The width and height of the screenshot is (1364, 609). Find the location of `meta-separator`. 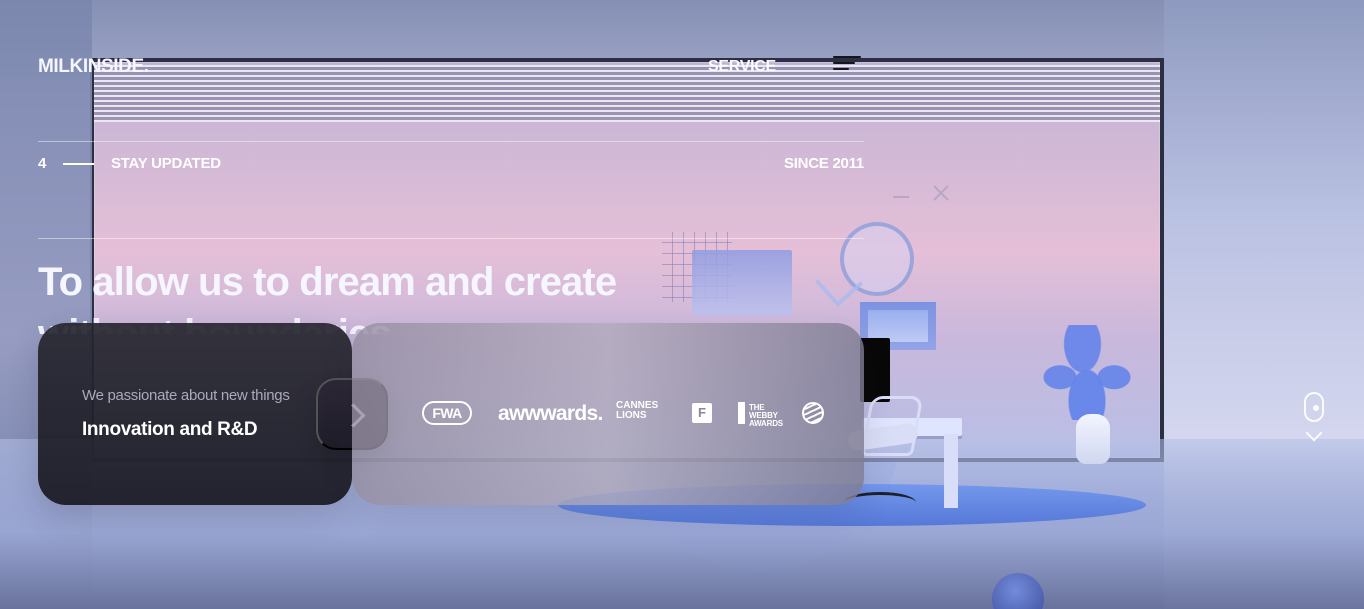

meta-separator is located at coordinates (78, 164).